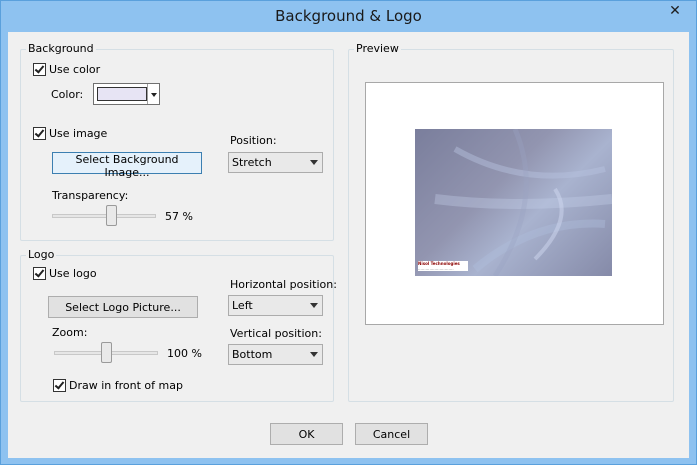  Describe the element at coordinates (75, 69) in the screenshot. I see `use-color-label: Use color` at that location.